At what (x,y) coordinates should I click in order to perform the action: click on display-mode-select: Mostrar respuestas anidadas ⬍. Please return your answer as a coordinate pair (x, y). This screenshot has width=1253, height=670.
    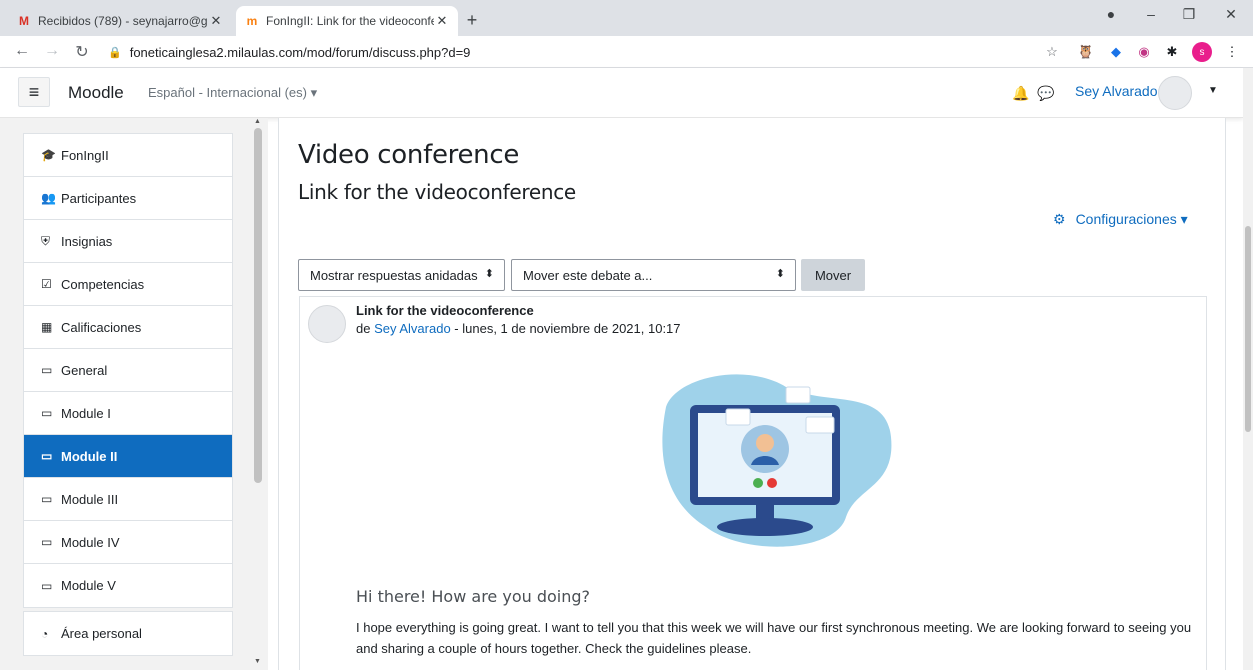
    Looking at the image, I should click on (401, 275).